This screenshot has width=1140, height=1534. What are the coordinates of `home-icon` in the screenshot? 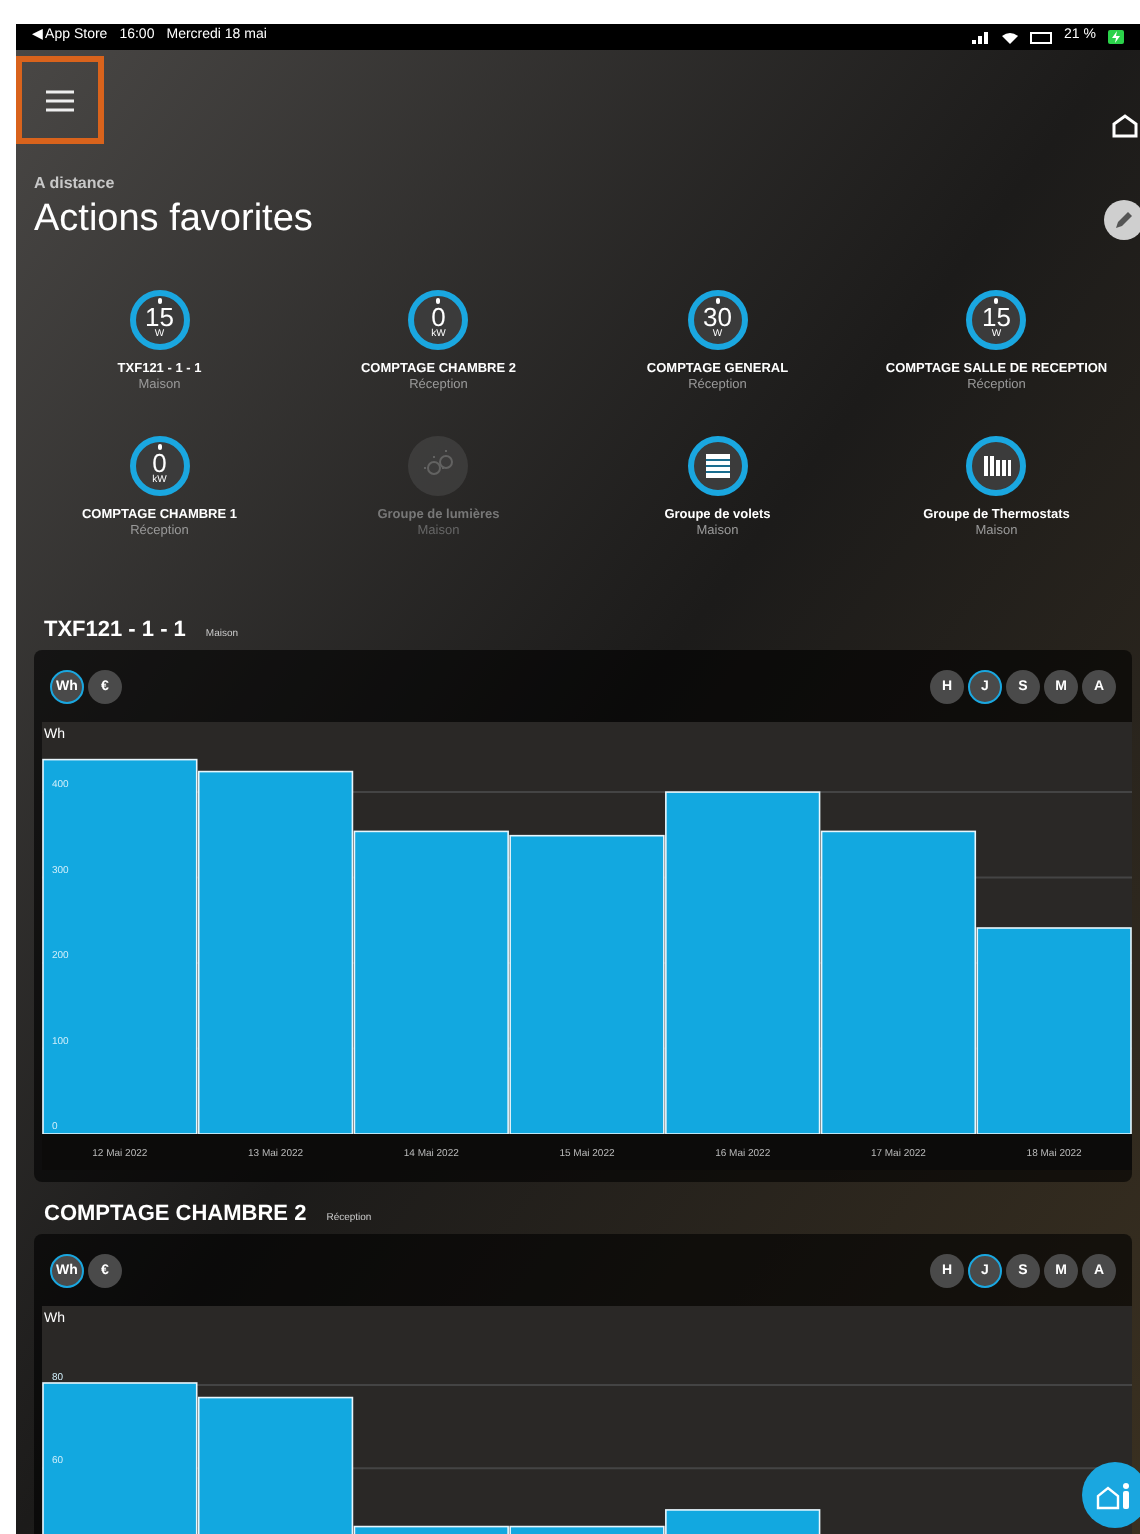 It's located at (1125, 126).